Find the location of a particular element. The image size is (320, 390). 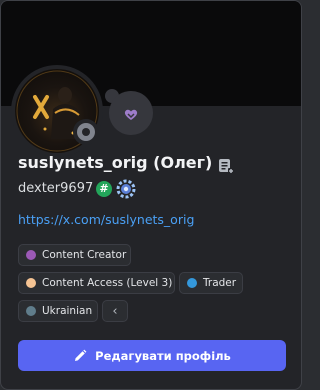

role-label: Ukrainian is located at coordinates (67, 311).